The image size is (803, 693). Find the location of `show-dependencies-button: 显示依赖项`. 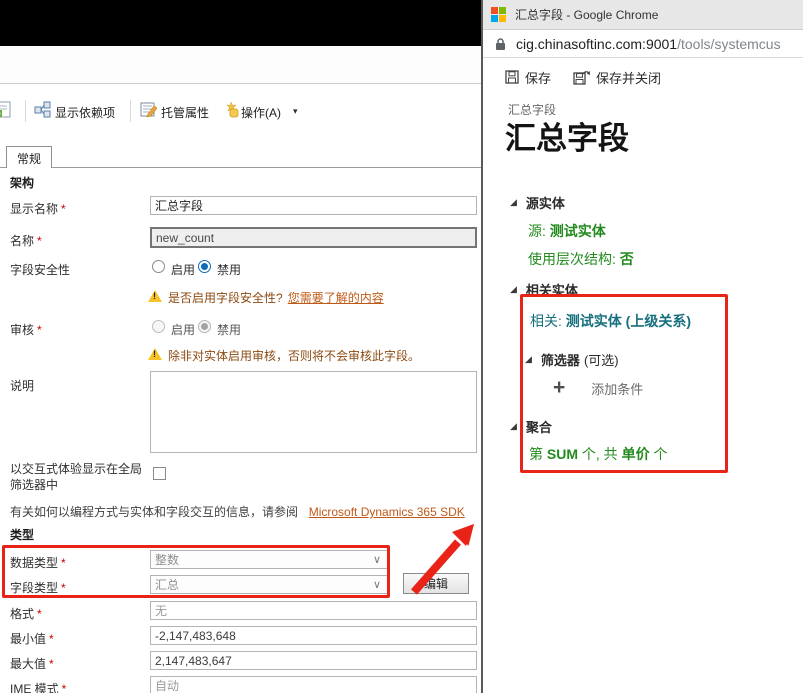

show-dependencies-button: 显示依赖项 is located at coordinates (85, 112).